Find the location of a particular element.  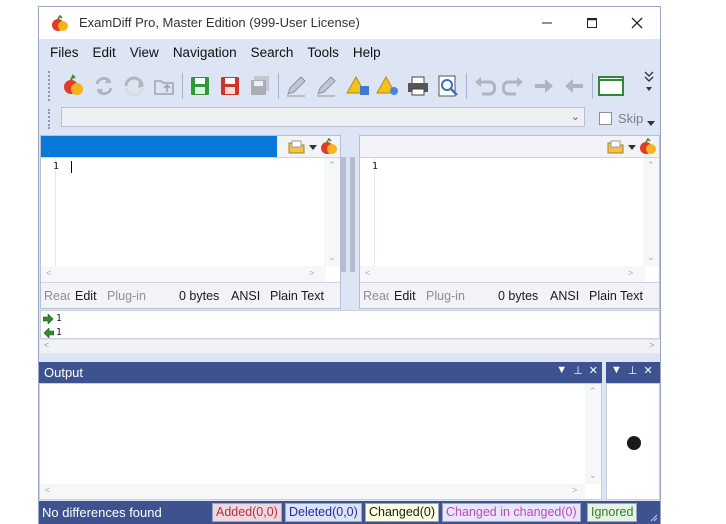

diff-line-strip: 1 1 is located at coordinates (350, 324).